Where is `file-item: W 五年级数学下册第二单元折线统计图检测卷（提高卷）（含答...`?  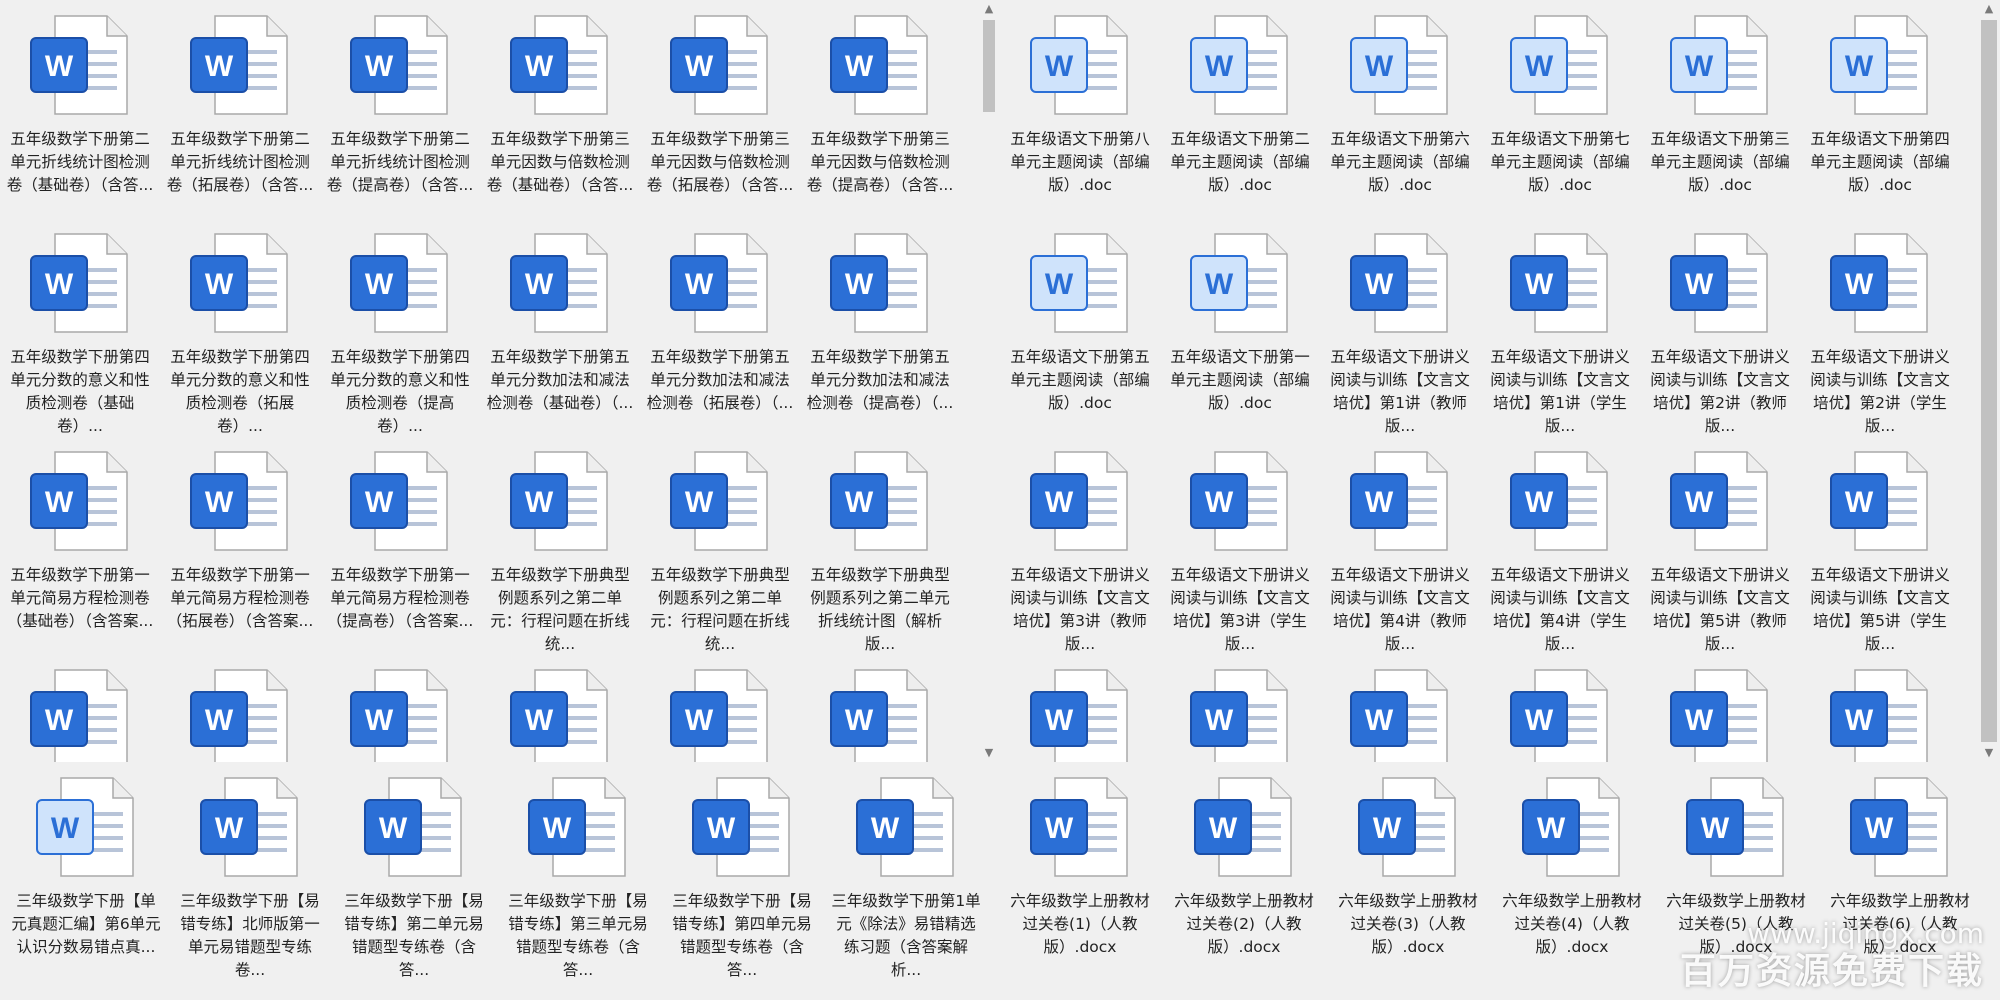 file-item: W 五年级数学下册第二单元折线统计图检测卷（提高卷）（含答... is located at coordinates (400, 115).